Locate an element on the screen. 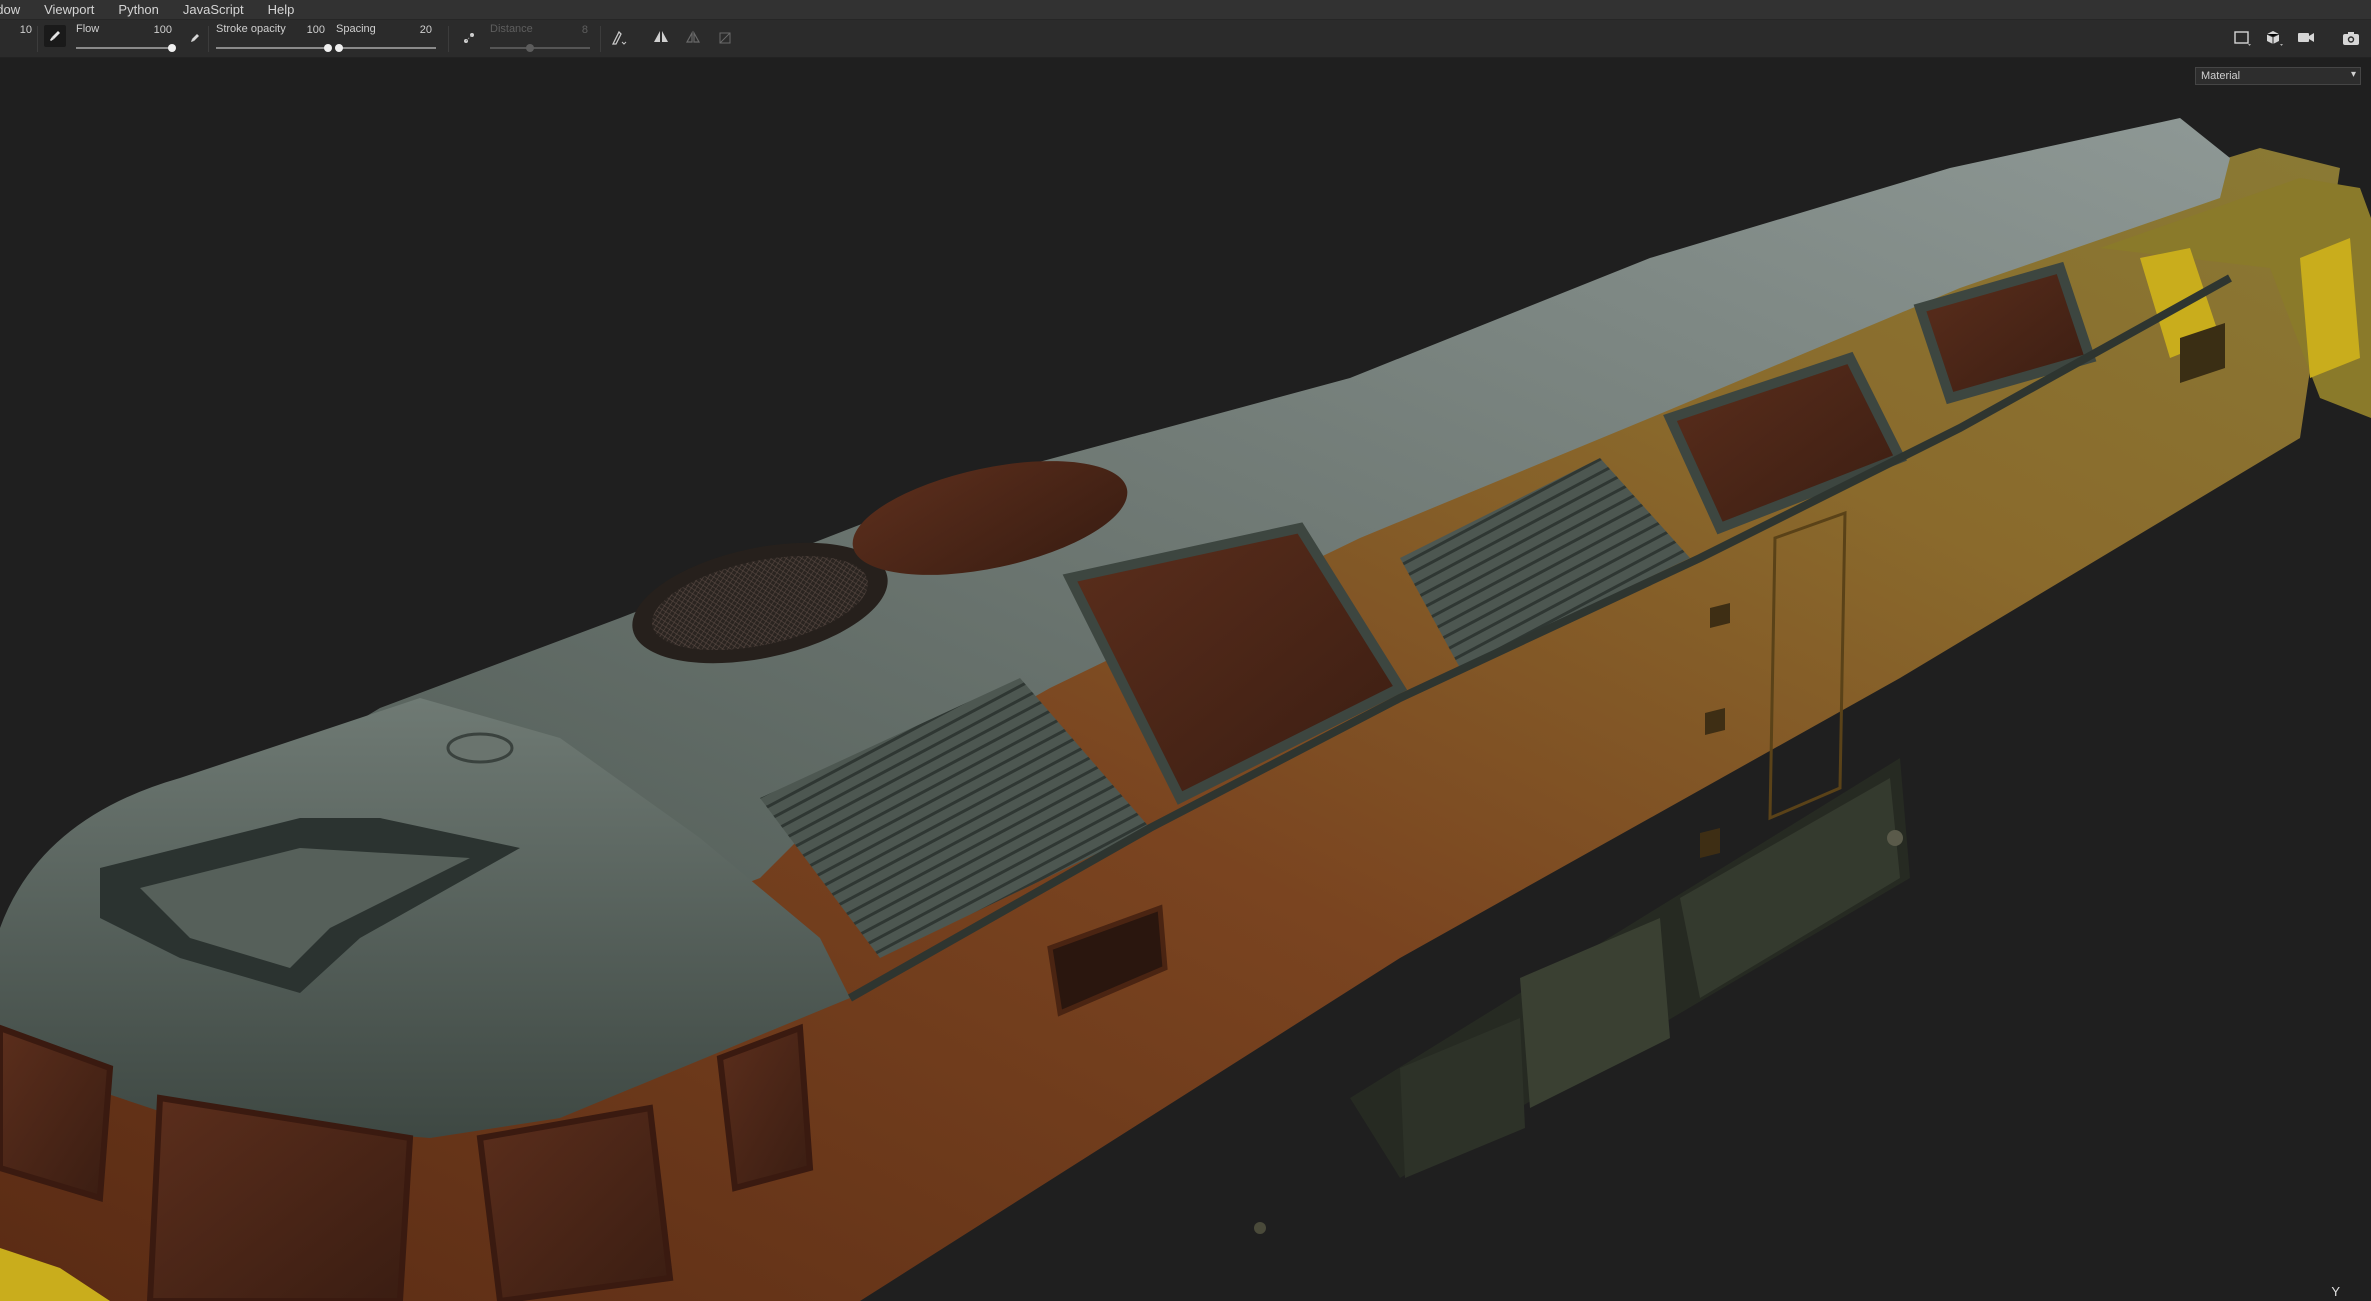 Image resolution: width=2371 pixels, height=1301 pixels. distance-slider-handle is located at coordinates (530, 48).